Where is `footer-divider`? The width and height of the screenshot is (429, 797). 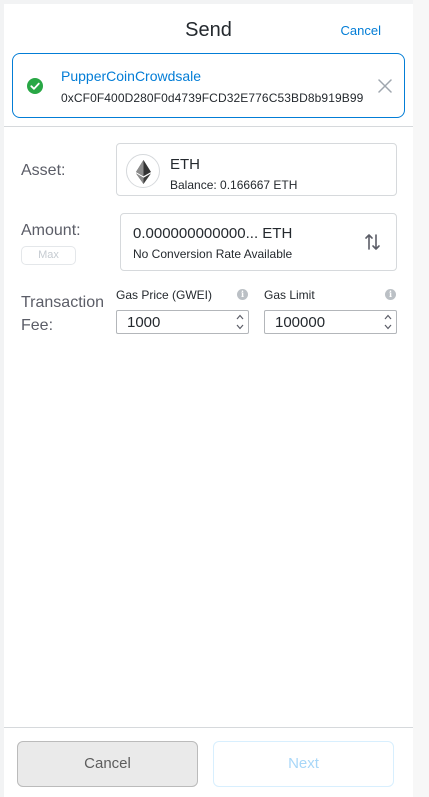 footer-divider is located at coordinates (208, 727).